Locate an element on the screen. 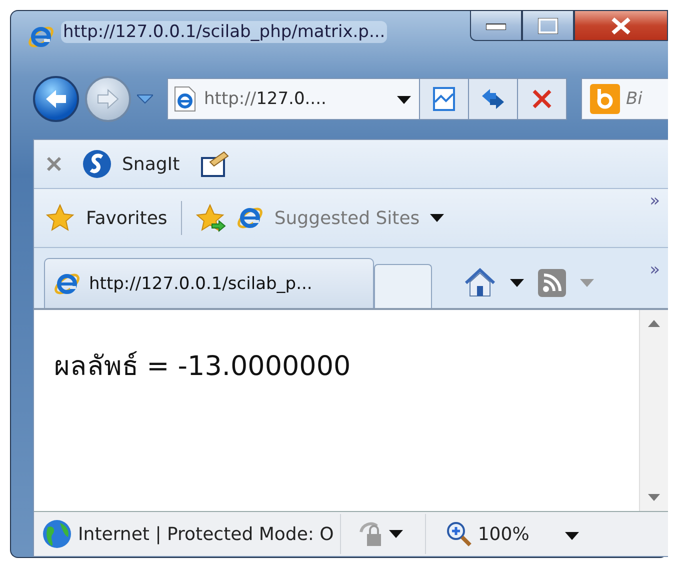 The width and height of the screenshot is (673, 564). scroll-down-icon is located at coordinates (654, 497).